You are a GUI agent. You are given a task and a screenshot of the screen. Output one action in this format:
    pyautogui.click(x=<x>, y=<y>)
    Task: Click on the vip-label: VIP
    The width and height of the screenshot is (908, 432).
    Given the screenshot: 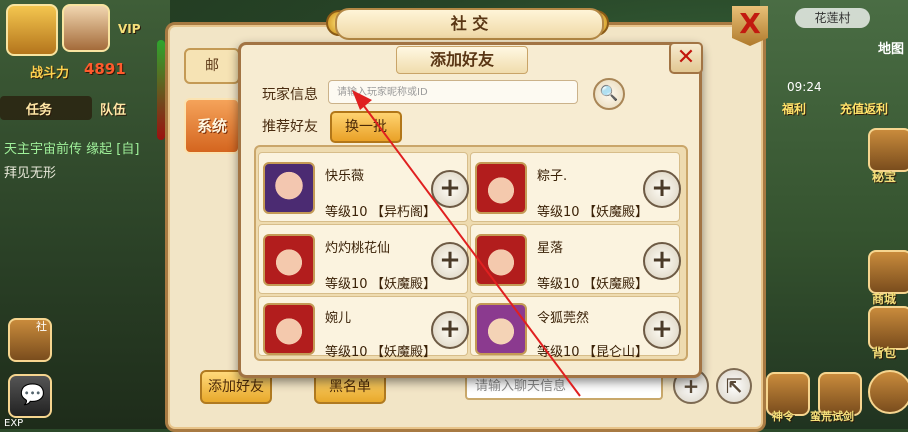 What is the action you would take?
    pyautogui.click(x=129, y=29)
    